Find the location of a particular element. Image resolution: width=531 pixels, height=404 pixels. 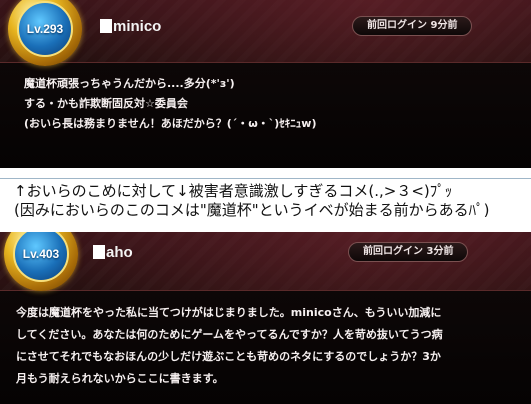

post-line: 月もう耐えられないからここに書きます。 is located at coordinates (120, 378).